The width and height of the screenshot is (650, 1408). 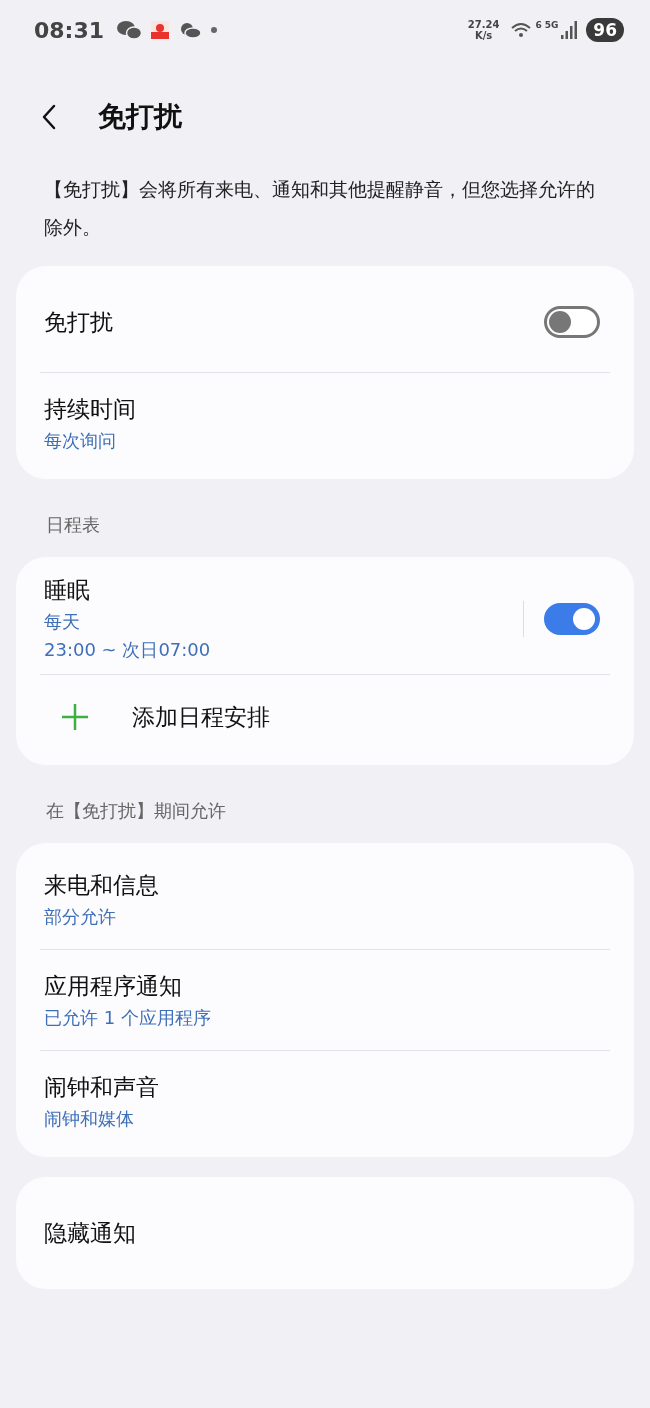 I want to click on app-notification-icon, so click(x=160, y=30).